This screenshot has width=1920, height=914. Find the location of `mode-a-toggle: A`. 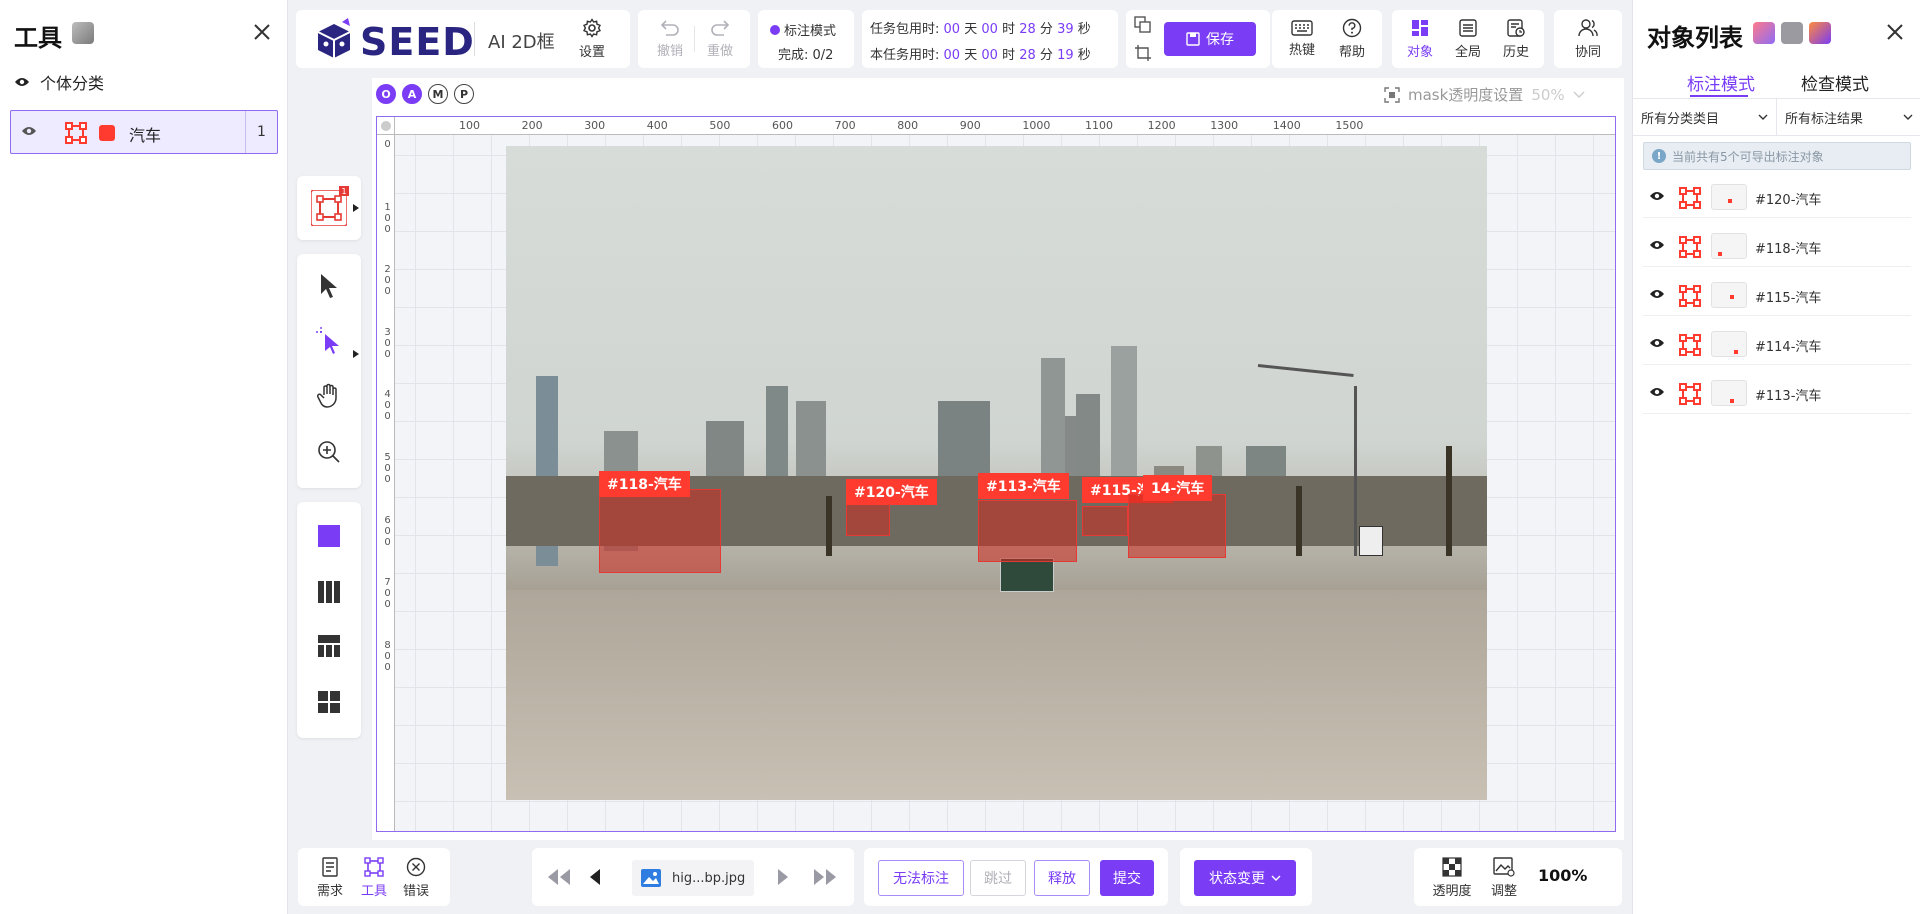

mode-a-toggle: A is located at coordinates (412, 94).